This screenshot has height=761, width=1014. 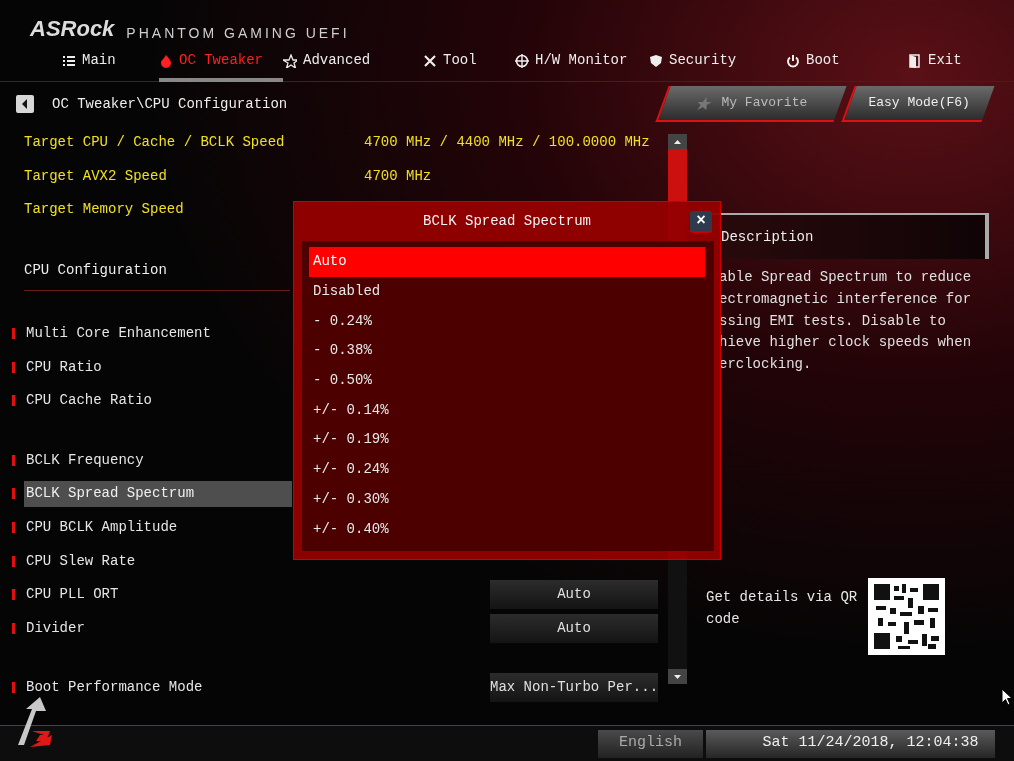 What do you see at coordinates (158, 460) in the screenshot?
I see `setting-item: BCLK Frequency` at bounding box center [158, 460].